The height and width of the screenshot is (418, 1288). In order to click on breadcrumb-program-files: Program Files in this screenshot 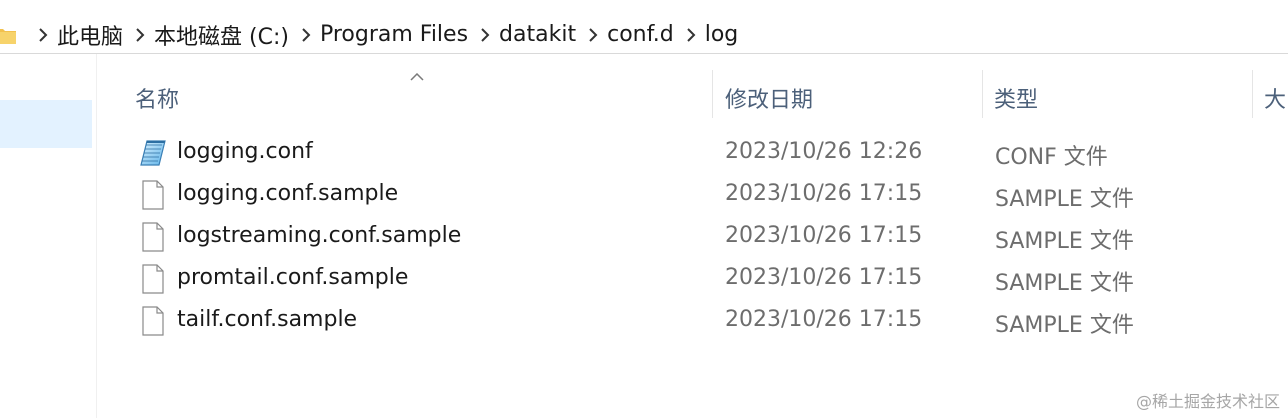, I will do `click(394, 34)`.